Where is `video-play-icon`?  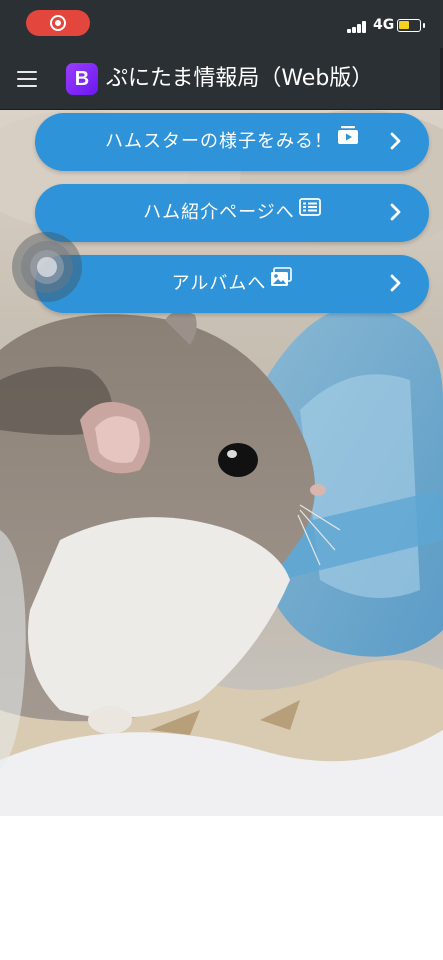 video-play-icon is located at coordinates (348, 140).